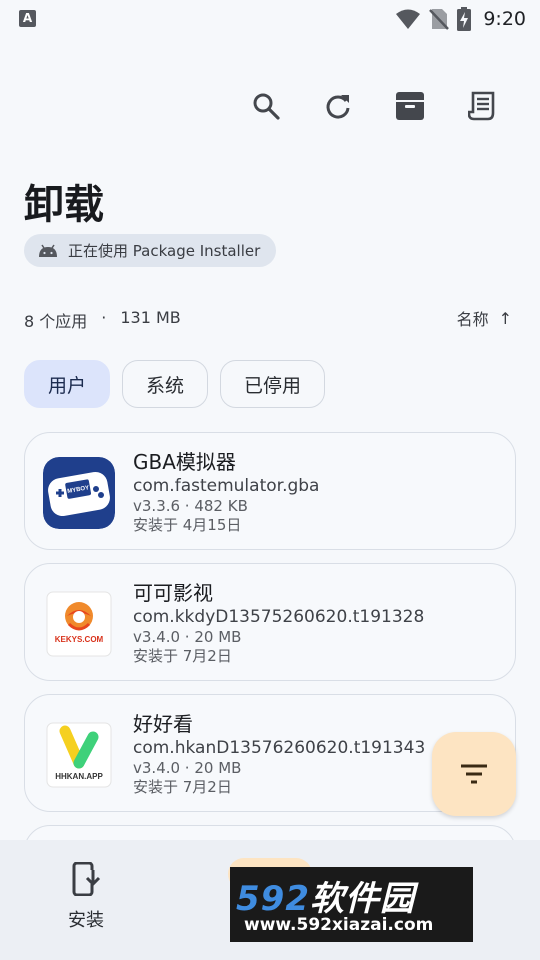 Image resolution: width=540 pixels, height=960 pixels. Describe the element at coordinates (362, 899) in the screenshot. I see `watermark-cn: 软件园` at that location.